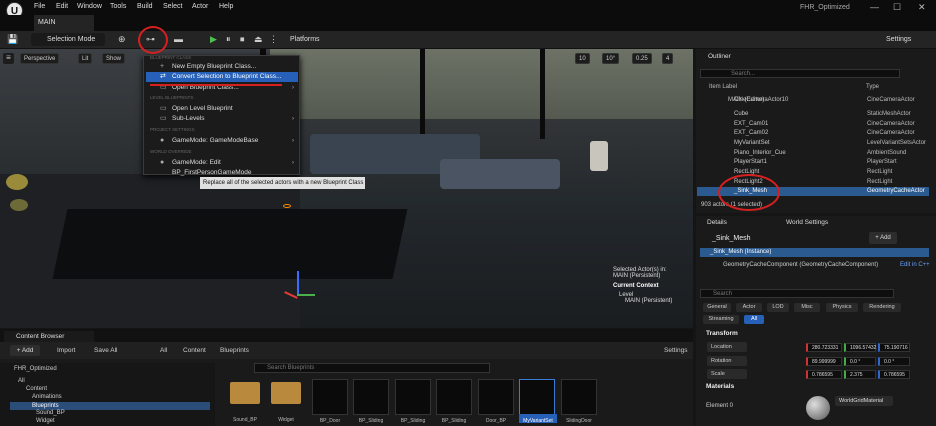 The height and width of the screenshot is (426, 936). What do you see at coordinates (582, 58) in the screenshot?
I see `grid-snap-value: 10` at bounding box center [582, 58].